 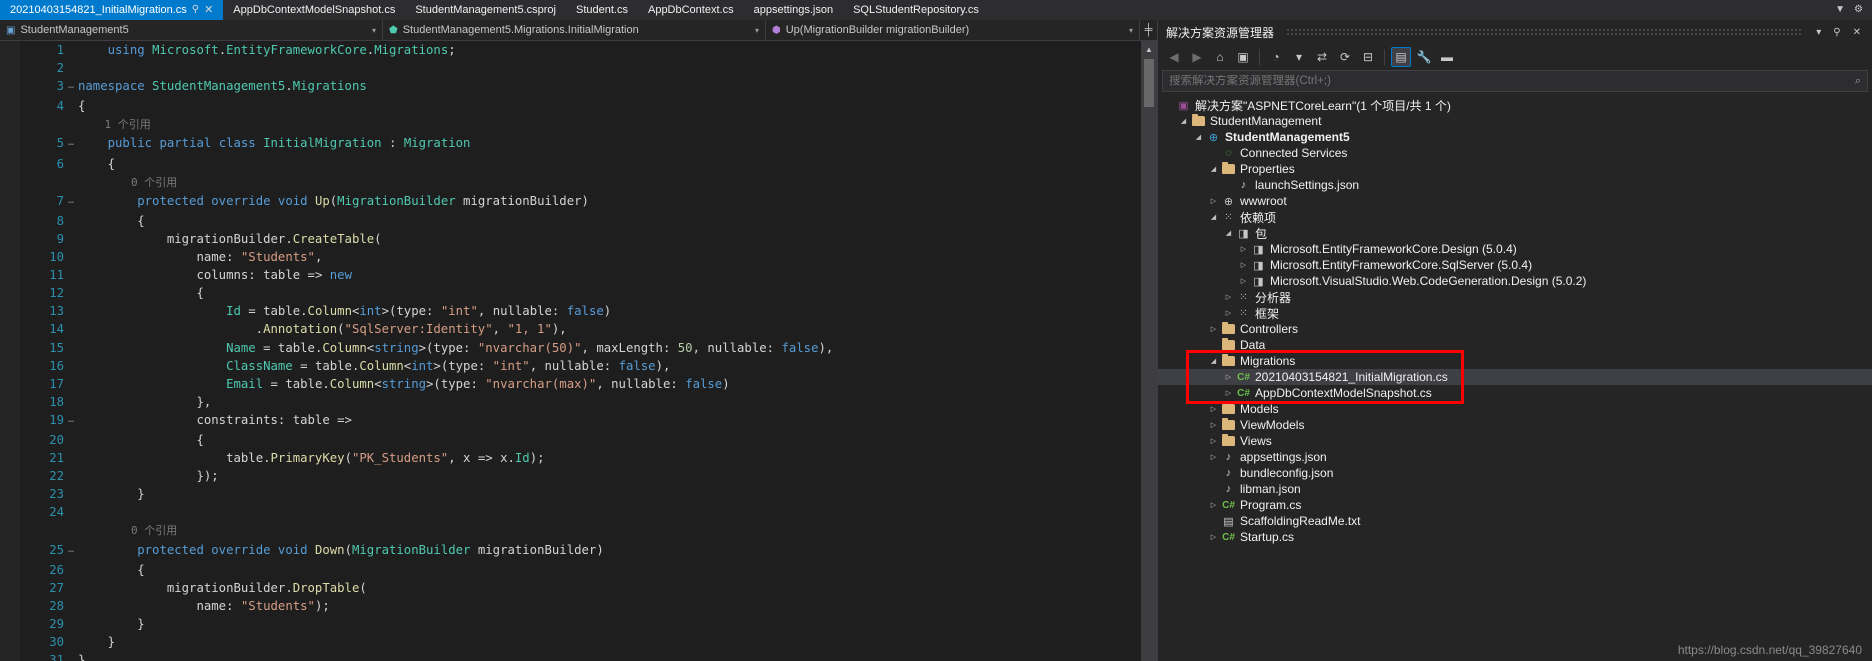 I want to click on split-editor-button: ╪, so click(x=1148, y=30).